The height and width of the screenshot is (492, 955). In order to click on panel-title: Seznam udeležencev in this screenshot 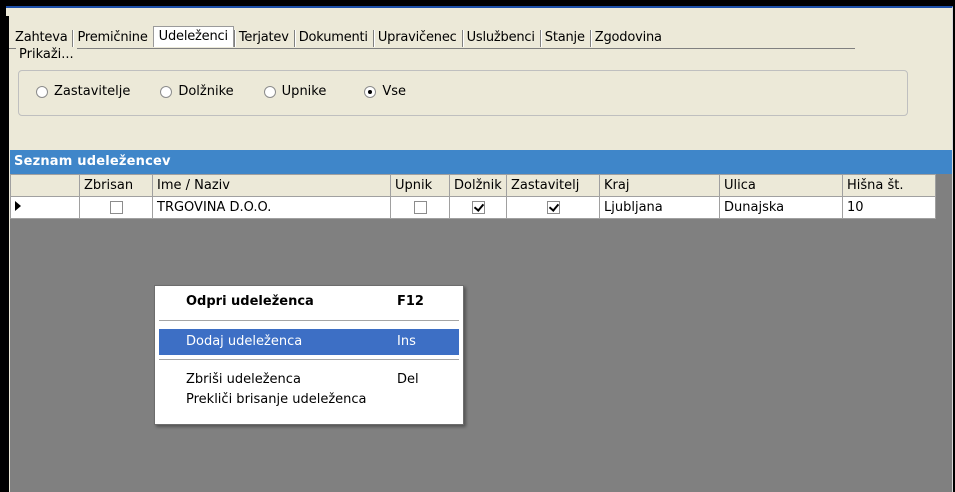, I will do `click(481, 162)`.